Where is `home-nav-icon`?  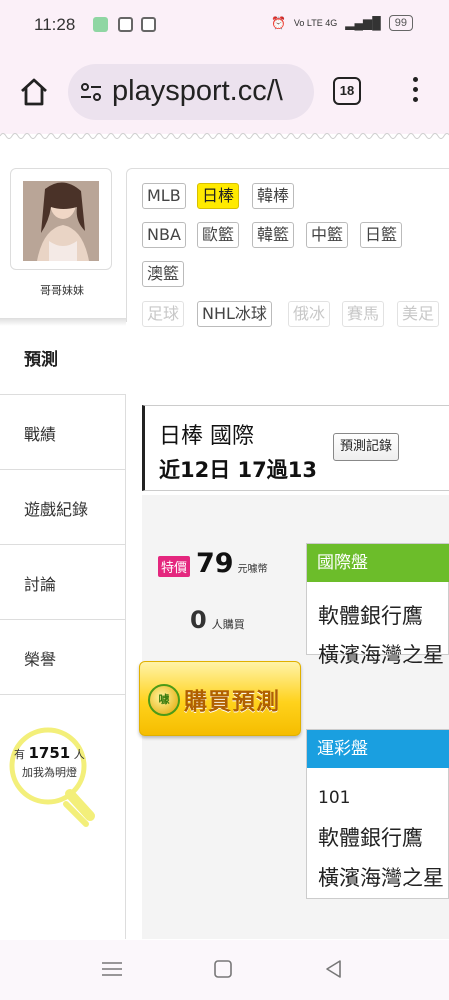
home-nav-icon is located at coordinates (223, 969).